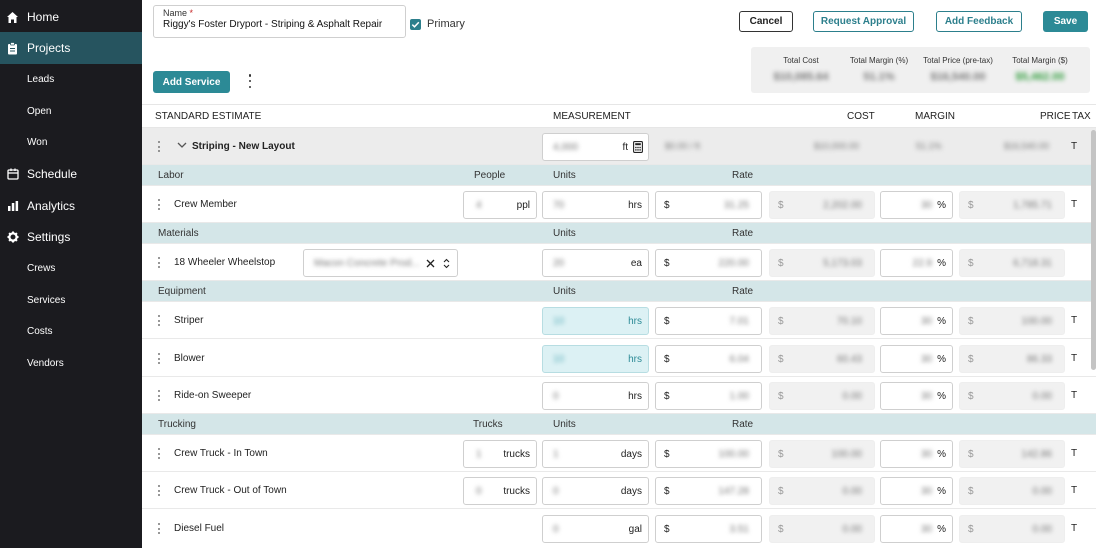 The height and width of the screenshot is (548, 1096). I want to click on sidebar-item-analytics: Analytics, so click(71, 206).